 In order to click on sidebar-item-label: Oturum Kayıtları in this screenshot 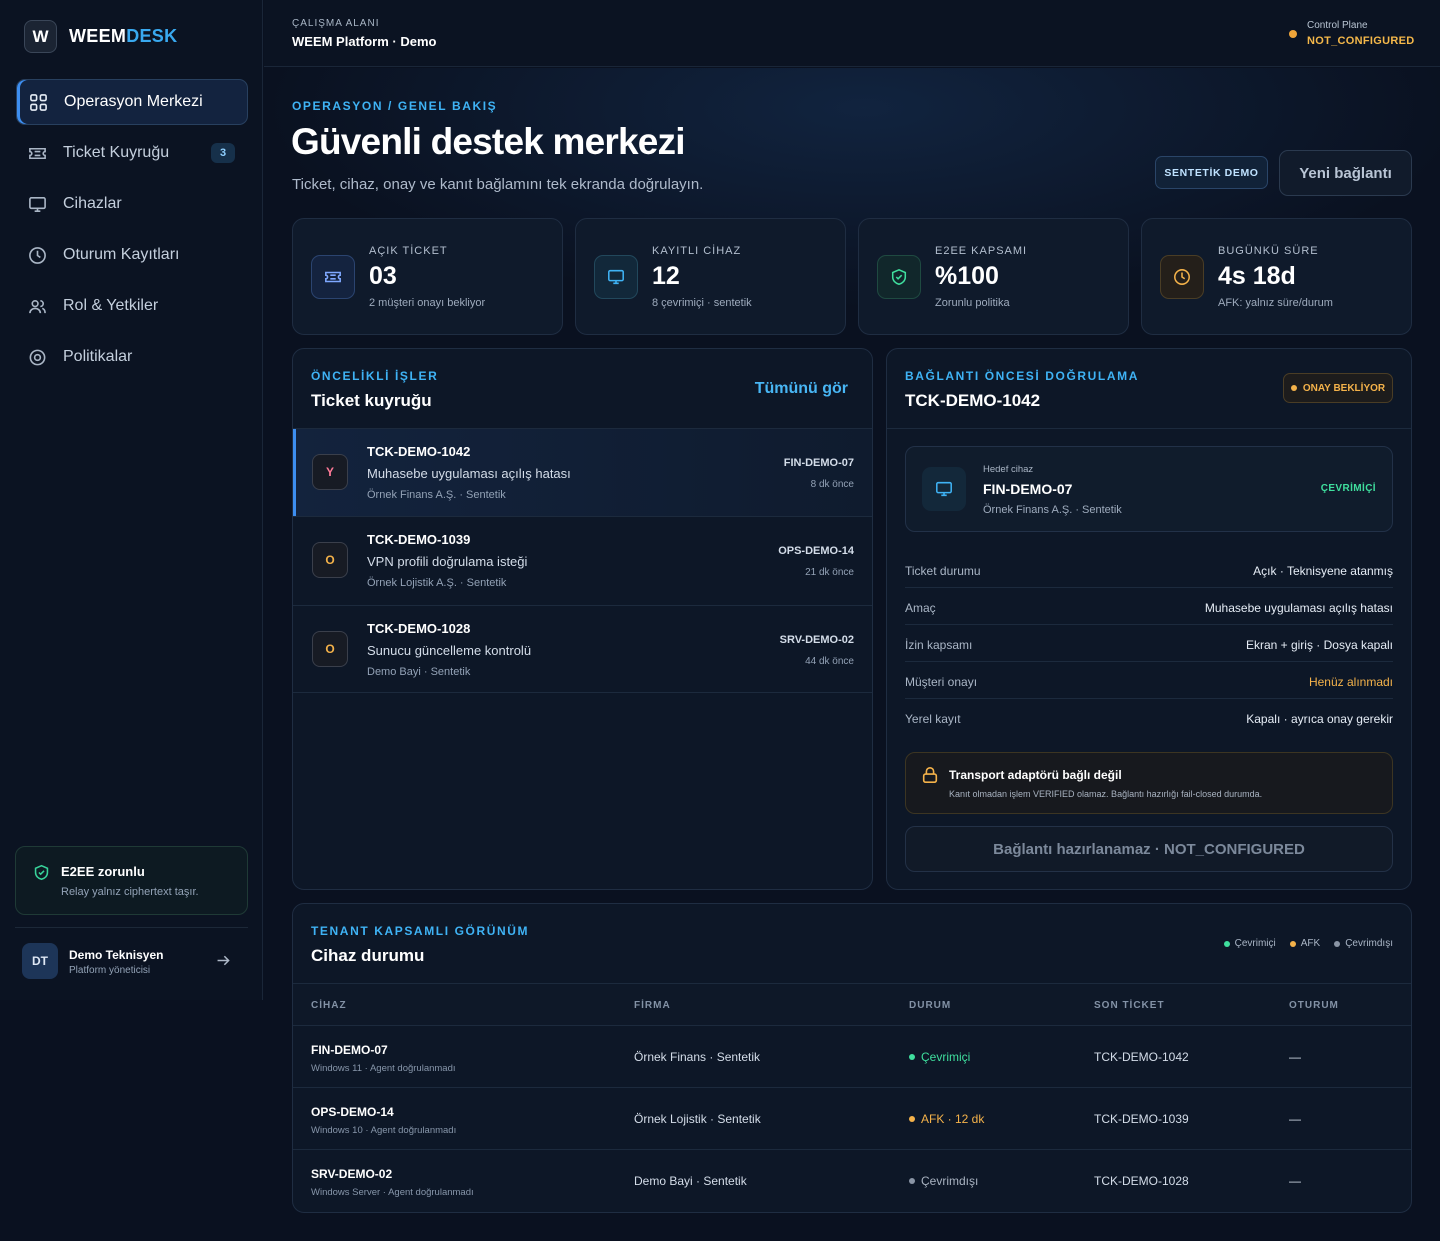, I will do `click(121, 254)`.